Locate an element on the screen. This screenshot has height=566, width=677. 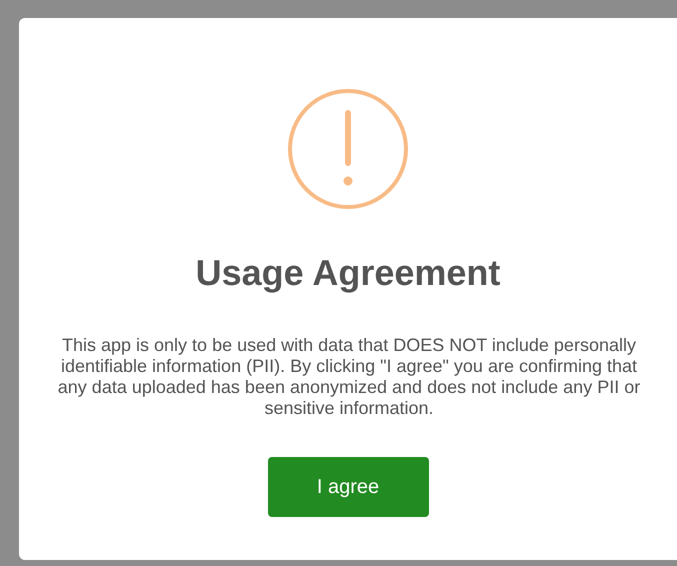
warning-icon is located at coordinates (348, 149).